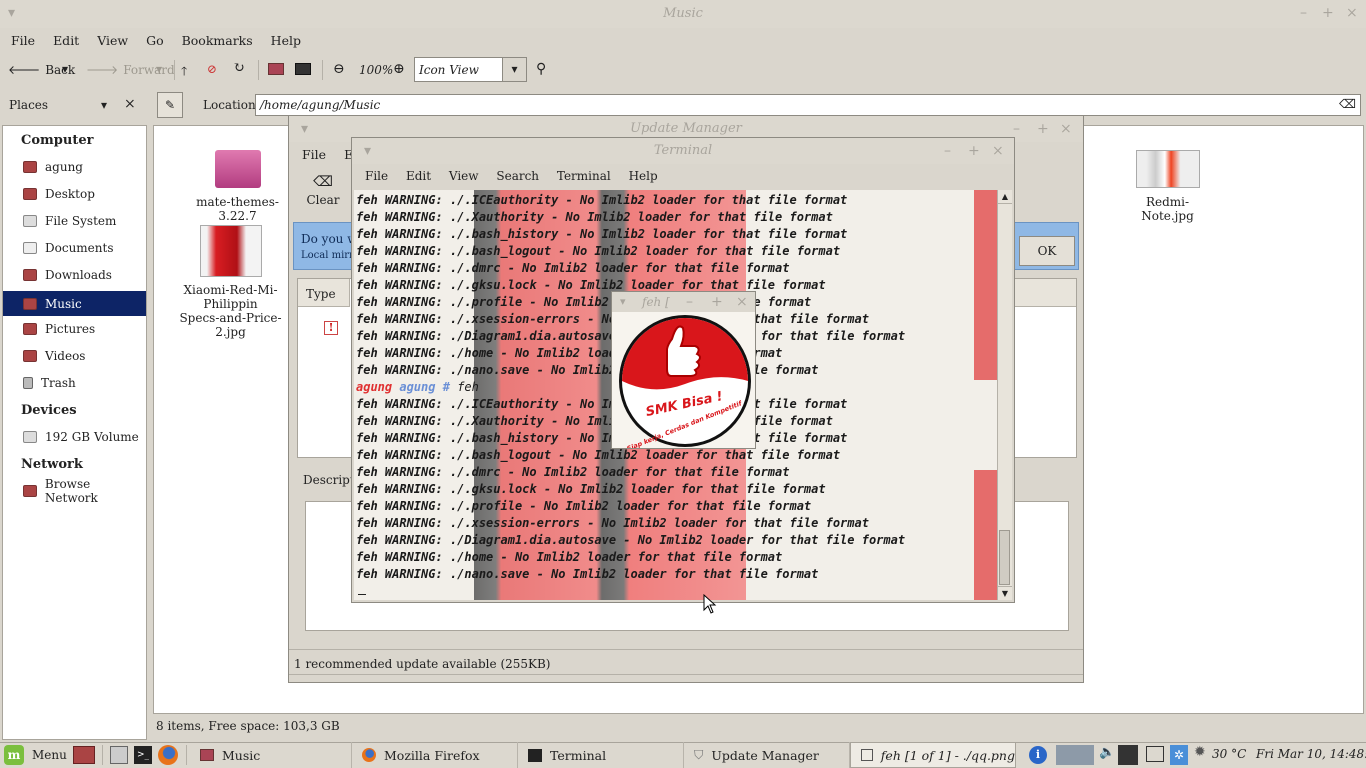 This screenshot has height=768, width=1366. I want to click on start-menu-button: m Menu, so click(35, 755).